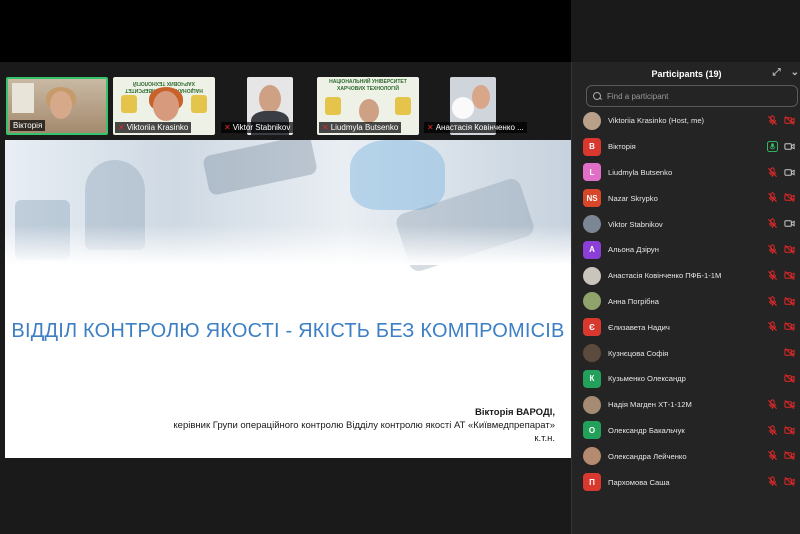  What do you see at coordinates (397, 175) in the screenshot?
I see `lab-glove-shape` at bounding box center [397, 175].